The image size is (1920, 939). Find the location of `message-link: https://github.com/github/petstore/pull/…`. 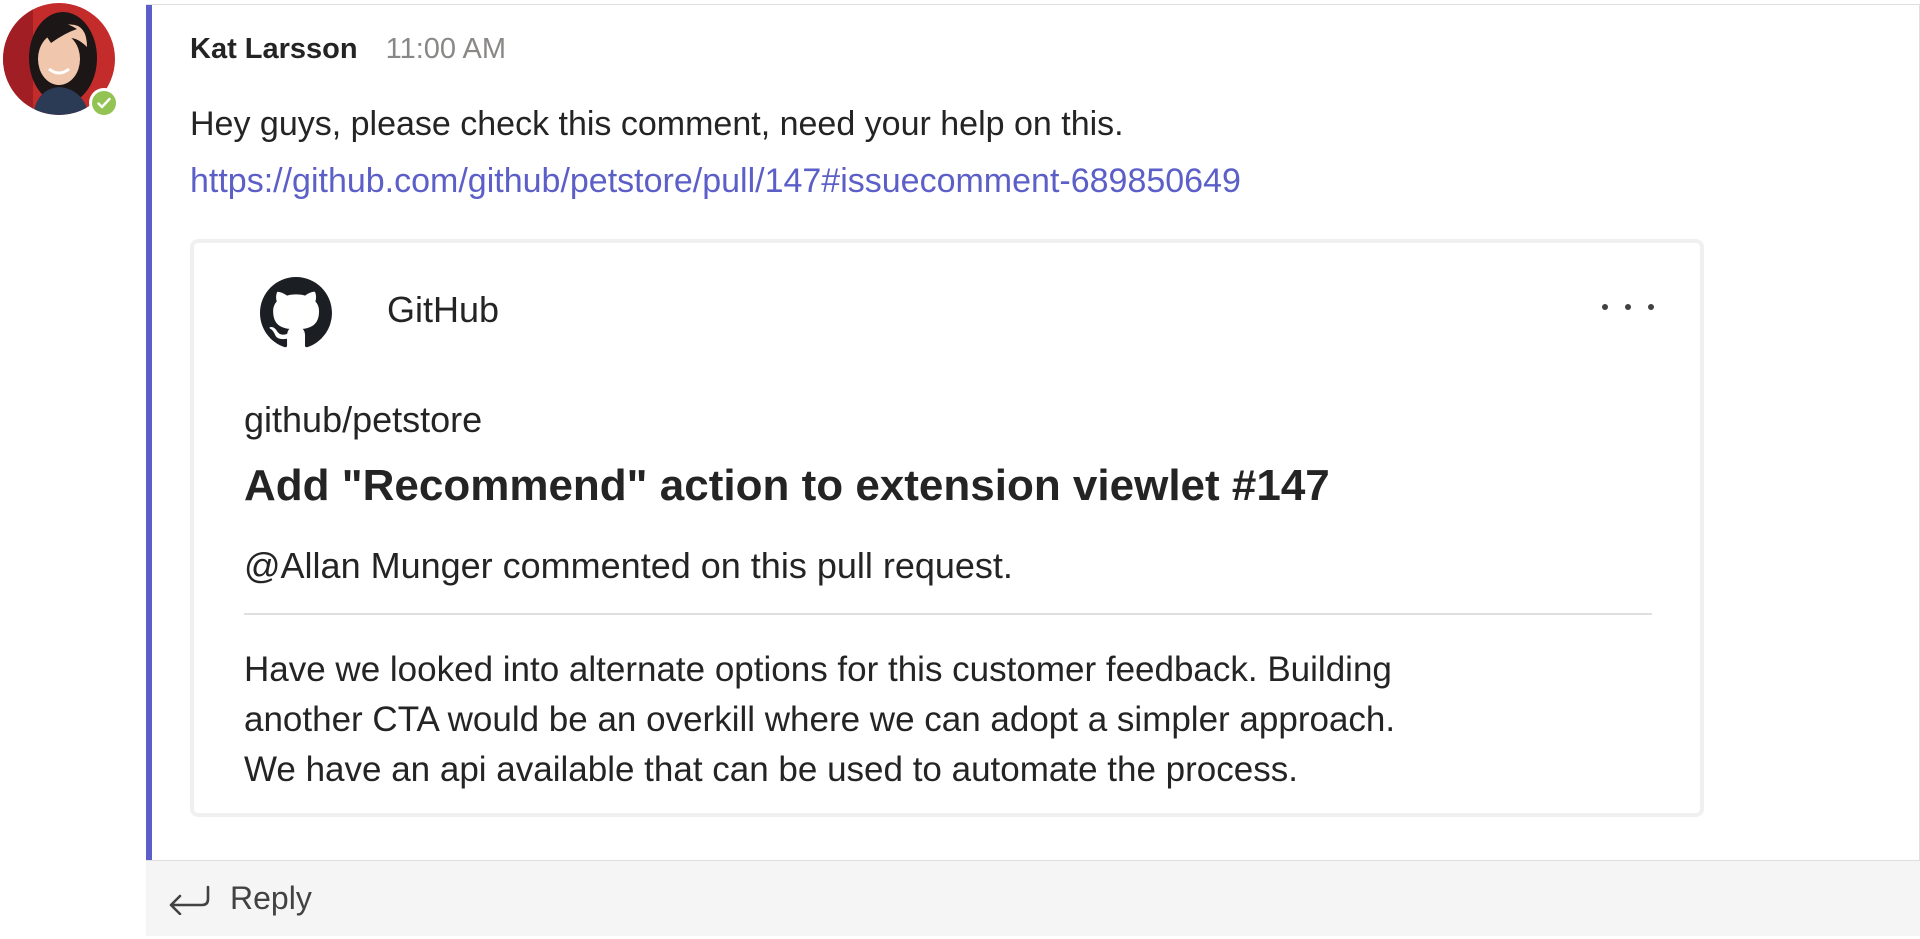

message-link: https://github.com/github/petstore/pull/… is located at coordinates (715, 181).